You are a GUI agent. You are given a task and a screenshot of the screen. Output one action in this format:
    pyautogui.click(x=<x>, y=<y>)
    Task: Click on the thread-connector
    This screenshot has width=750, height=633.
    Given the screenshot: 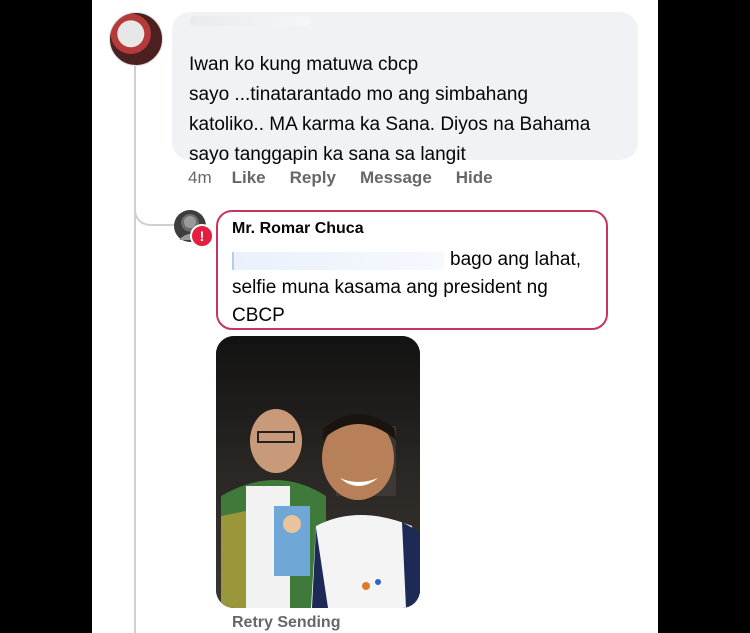 What is the action you would take?
    pyautogui.click(x=155, y=208)
    